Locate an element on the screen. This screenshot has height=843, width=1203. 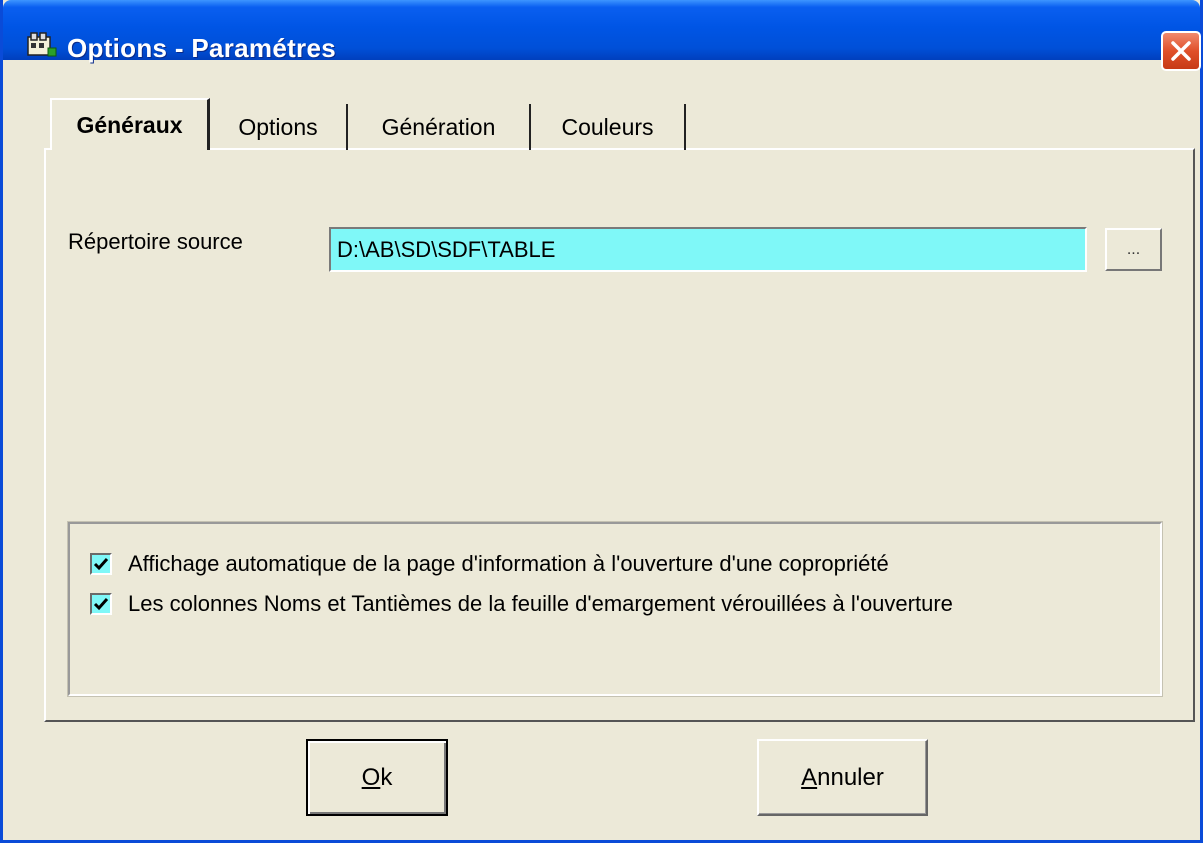
cancel-button-label: nnuler is located at coordinates (850, 777).